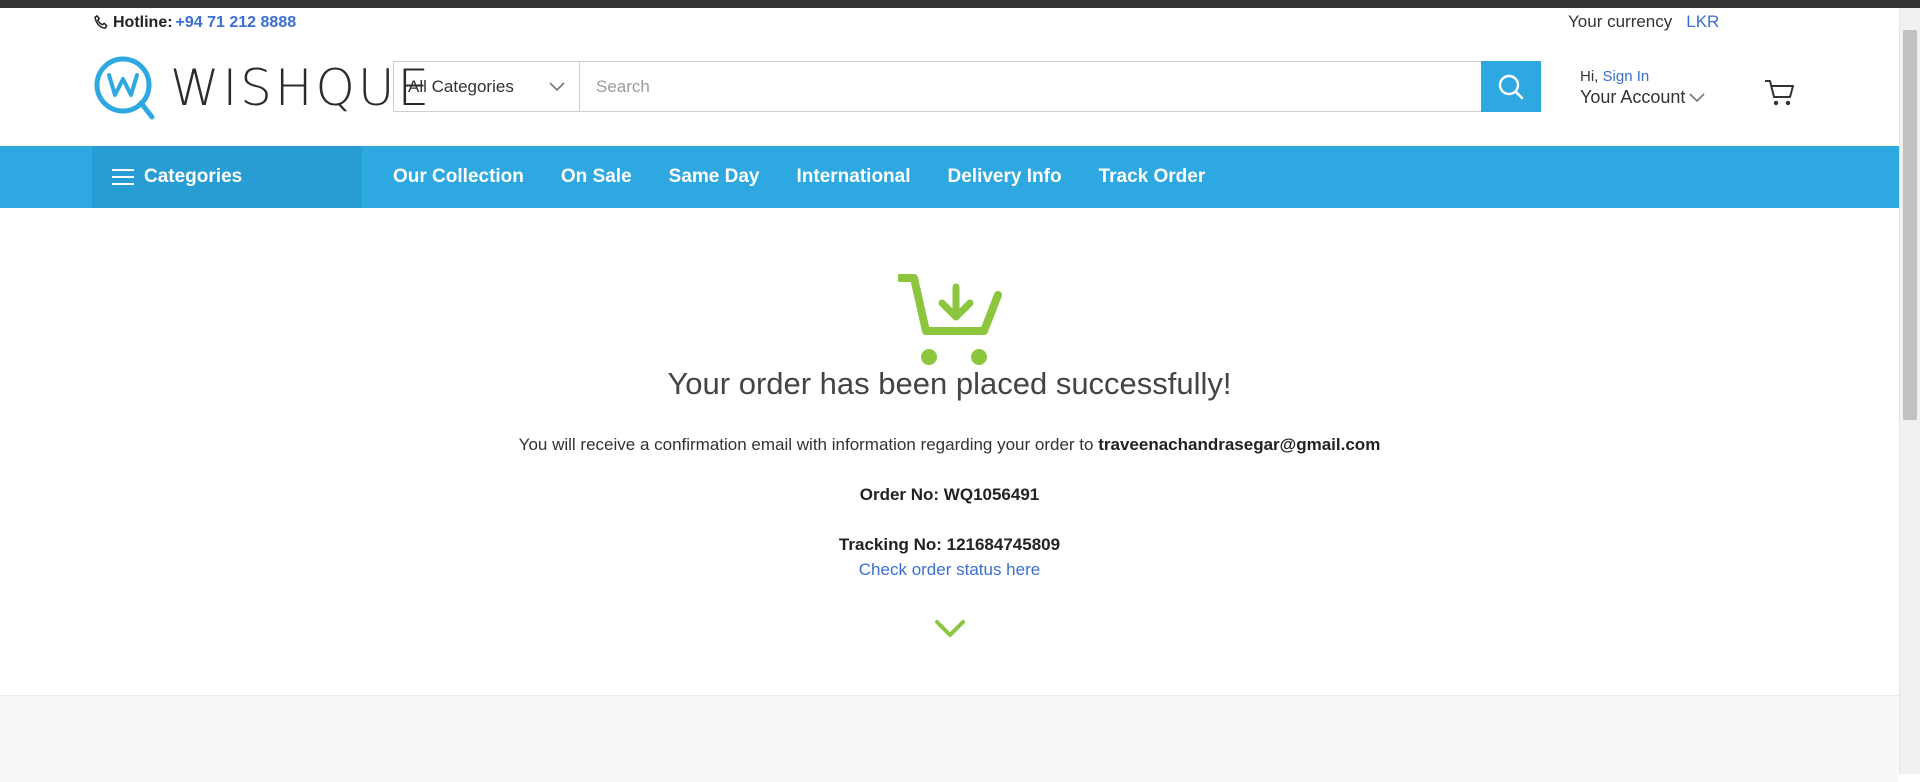  What do you see at coordinates (714, 177) in the screenshot?
I see `nav-same-day: Same Day` at bounding box center [714, 177].